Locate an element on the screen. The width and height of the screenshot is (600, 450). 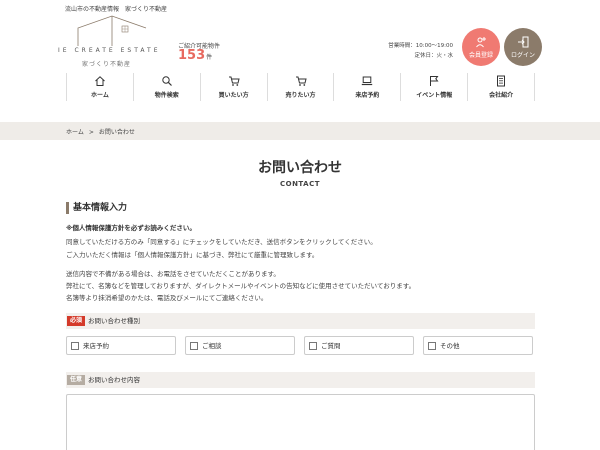
property-count: 153件 is located at coordinates (195, 55).